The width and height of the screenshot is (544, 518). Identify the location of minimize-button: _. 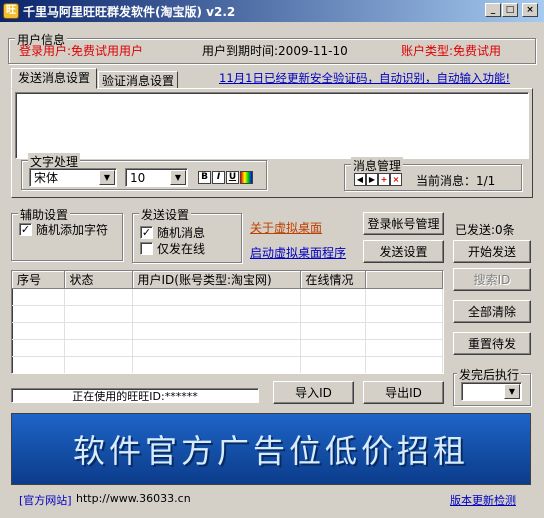
(493, 10).